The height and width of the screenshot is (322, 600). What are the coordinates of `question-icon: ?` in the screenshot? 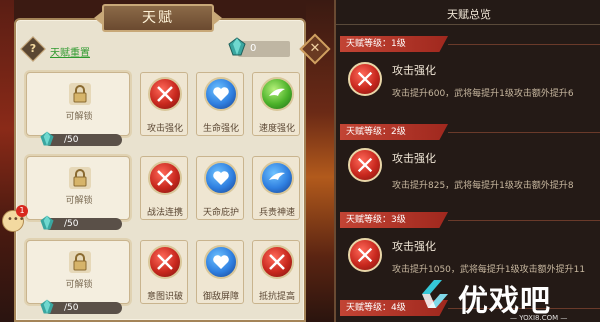 It's located at (33, 48).